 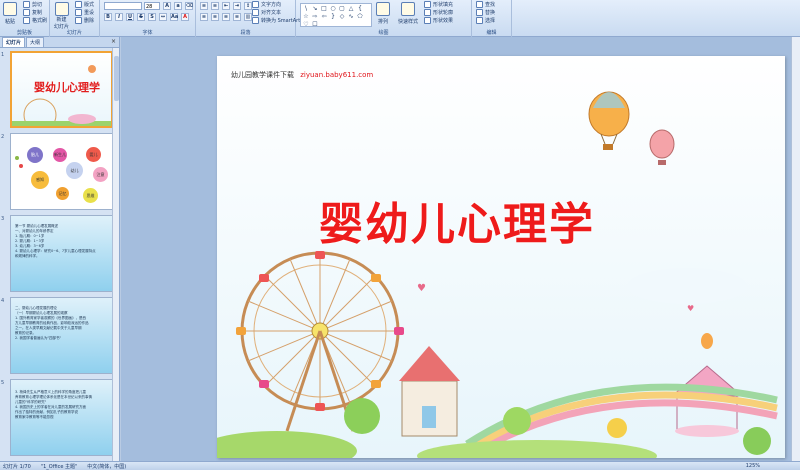 What do you see at coordinates (185, 17) in the screenshot?
I see `font-color-icon: A` at bounding box center [185, 17].